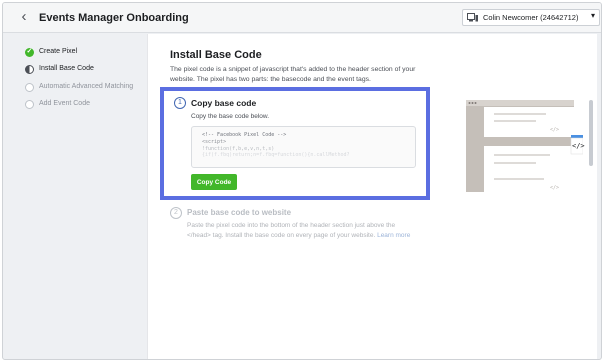  Describe the element at coordinates (578, 146) in the screenshot. I see `code-tag-label: </>` at that location.